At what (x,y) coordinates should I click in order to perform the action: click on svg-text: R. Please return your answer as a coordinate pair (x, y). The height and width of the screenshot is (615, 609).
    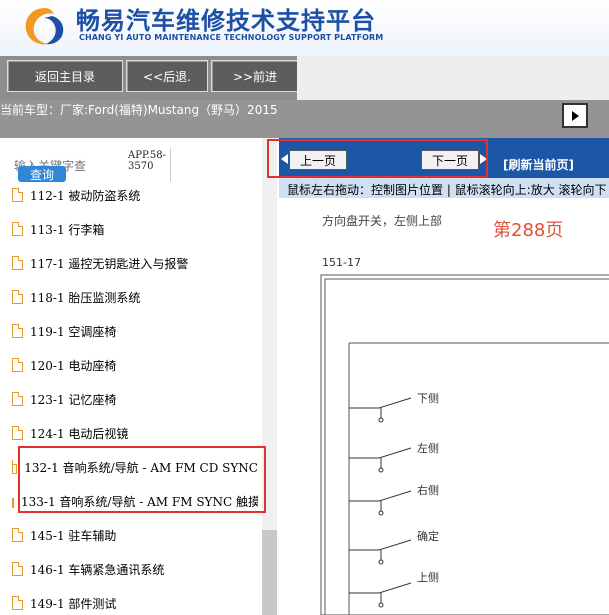
    Looking at the image, I should click on (45, 29).